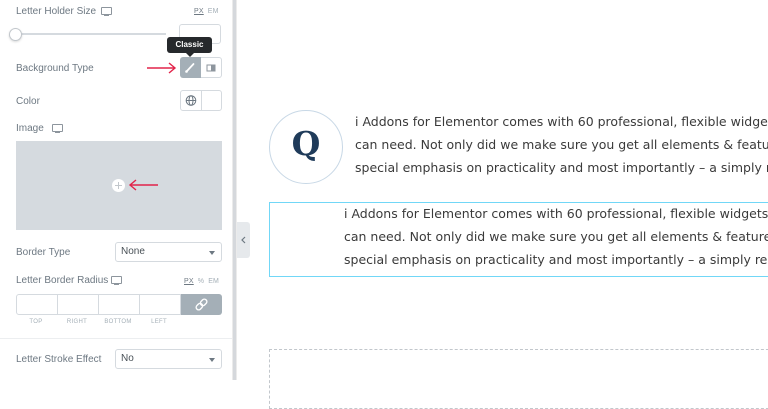 Image resolution: width=768 pixels, height=409 pixels. Describe the element at coordinates (234, 190) in the screenshot. I see `panel-scrollbar-thumb` at that location.